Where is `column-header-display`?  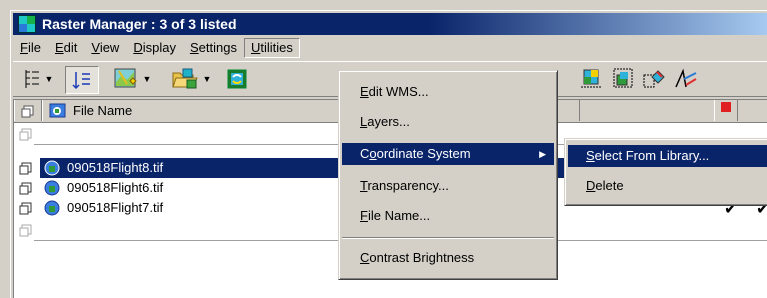
column-header-display is located at coordinates (726, 110).